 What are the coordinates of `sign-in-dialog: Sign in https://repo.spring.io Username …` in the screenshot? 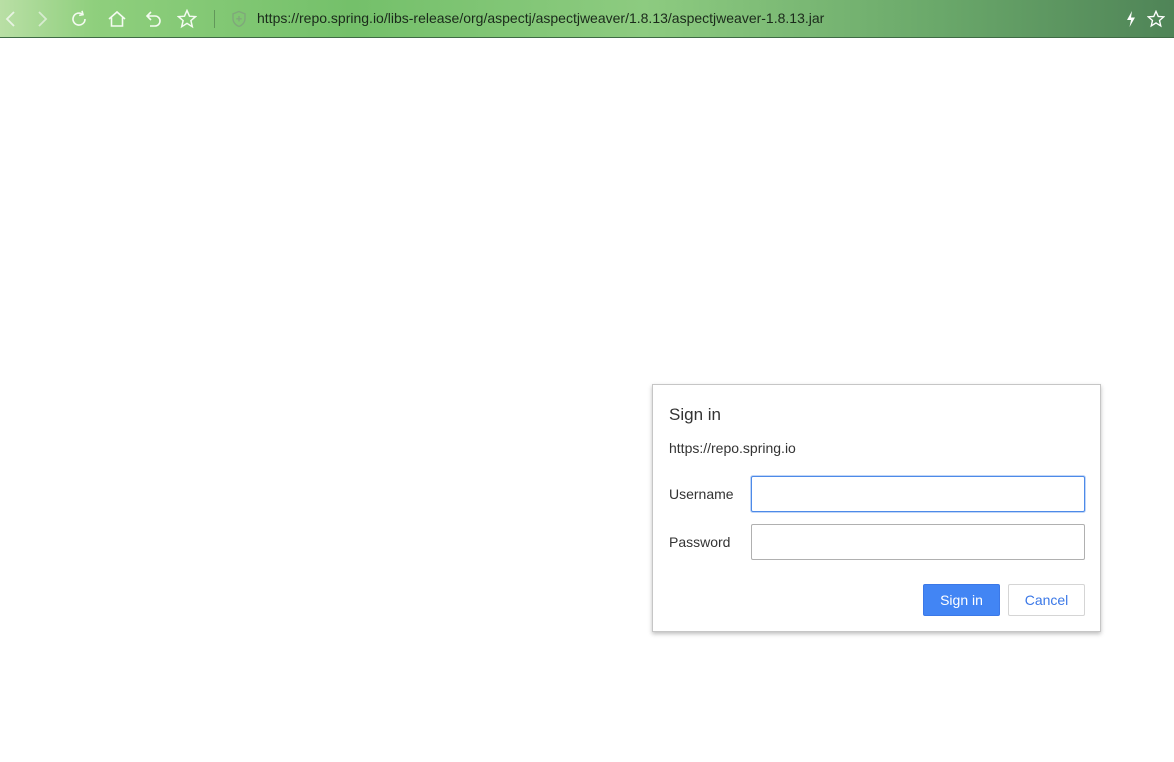 It's located at (876, 508).